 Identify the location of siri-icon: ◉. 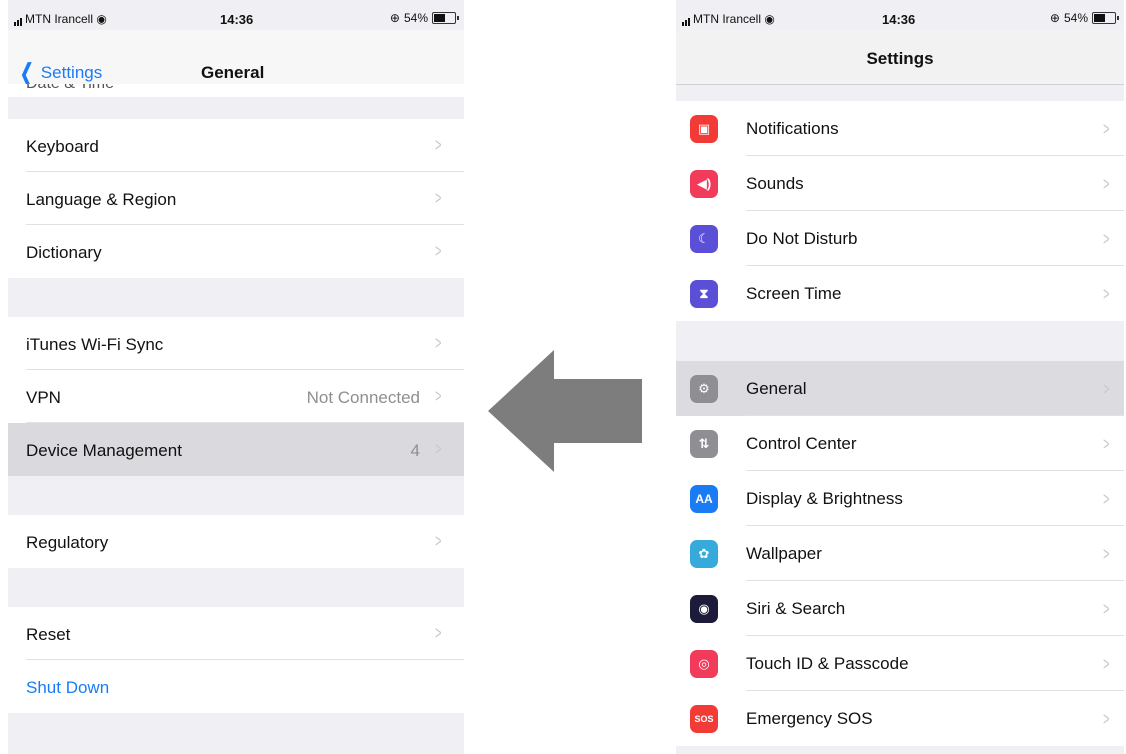
(704, 609).